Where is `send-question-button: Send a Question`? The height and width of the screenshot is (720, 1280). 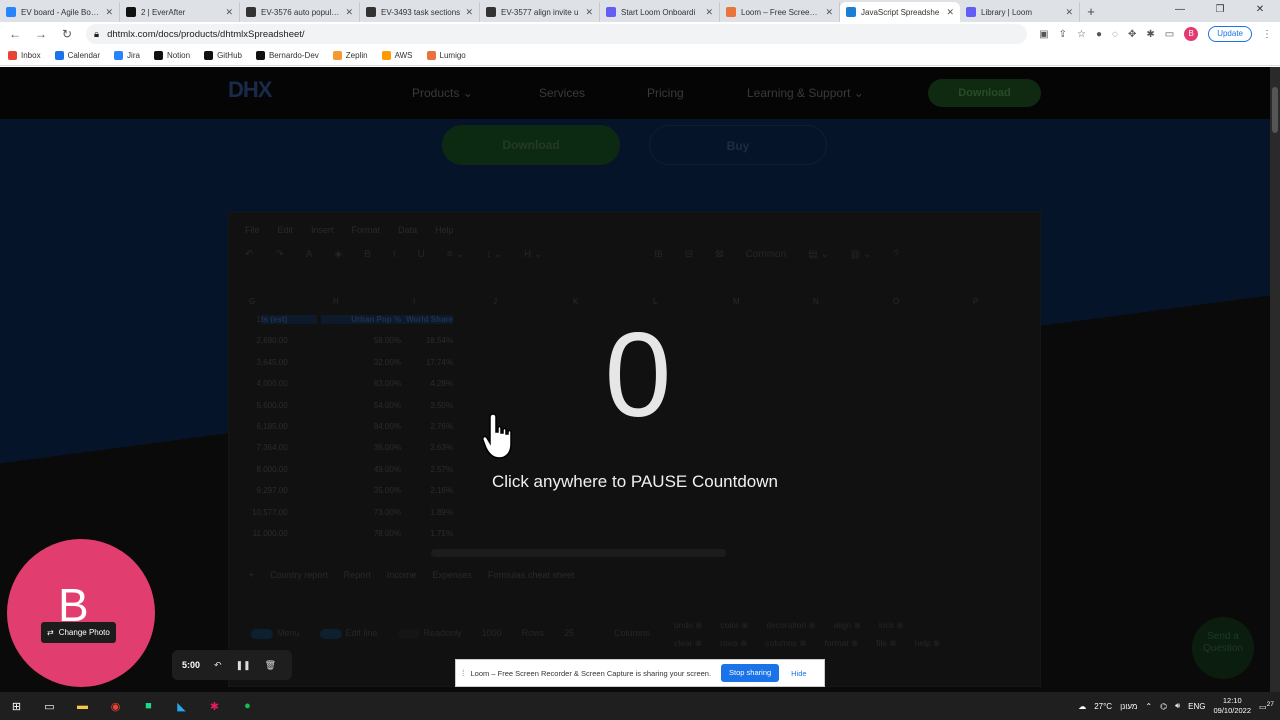 send-question-button: Send a Question is located at coordinates (1223, 648).